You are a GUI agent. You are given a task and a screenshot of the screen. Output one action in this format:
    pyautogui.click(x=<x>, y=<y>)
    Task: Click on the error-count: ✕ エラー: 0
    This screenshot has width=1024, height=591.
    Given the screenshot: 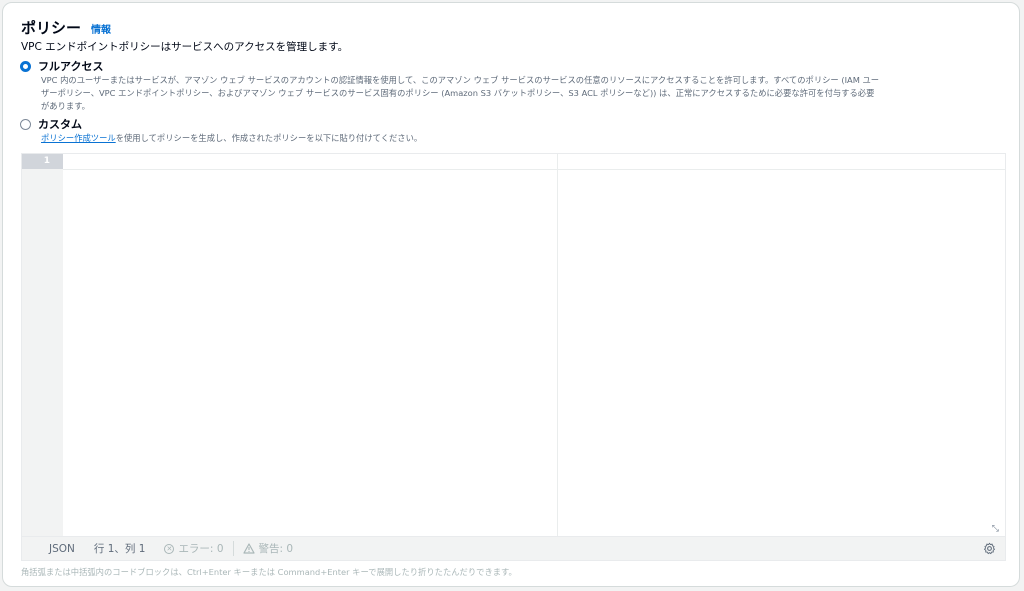 What is the action you would take?
    pyautogui.click(x=194, y=548)
    